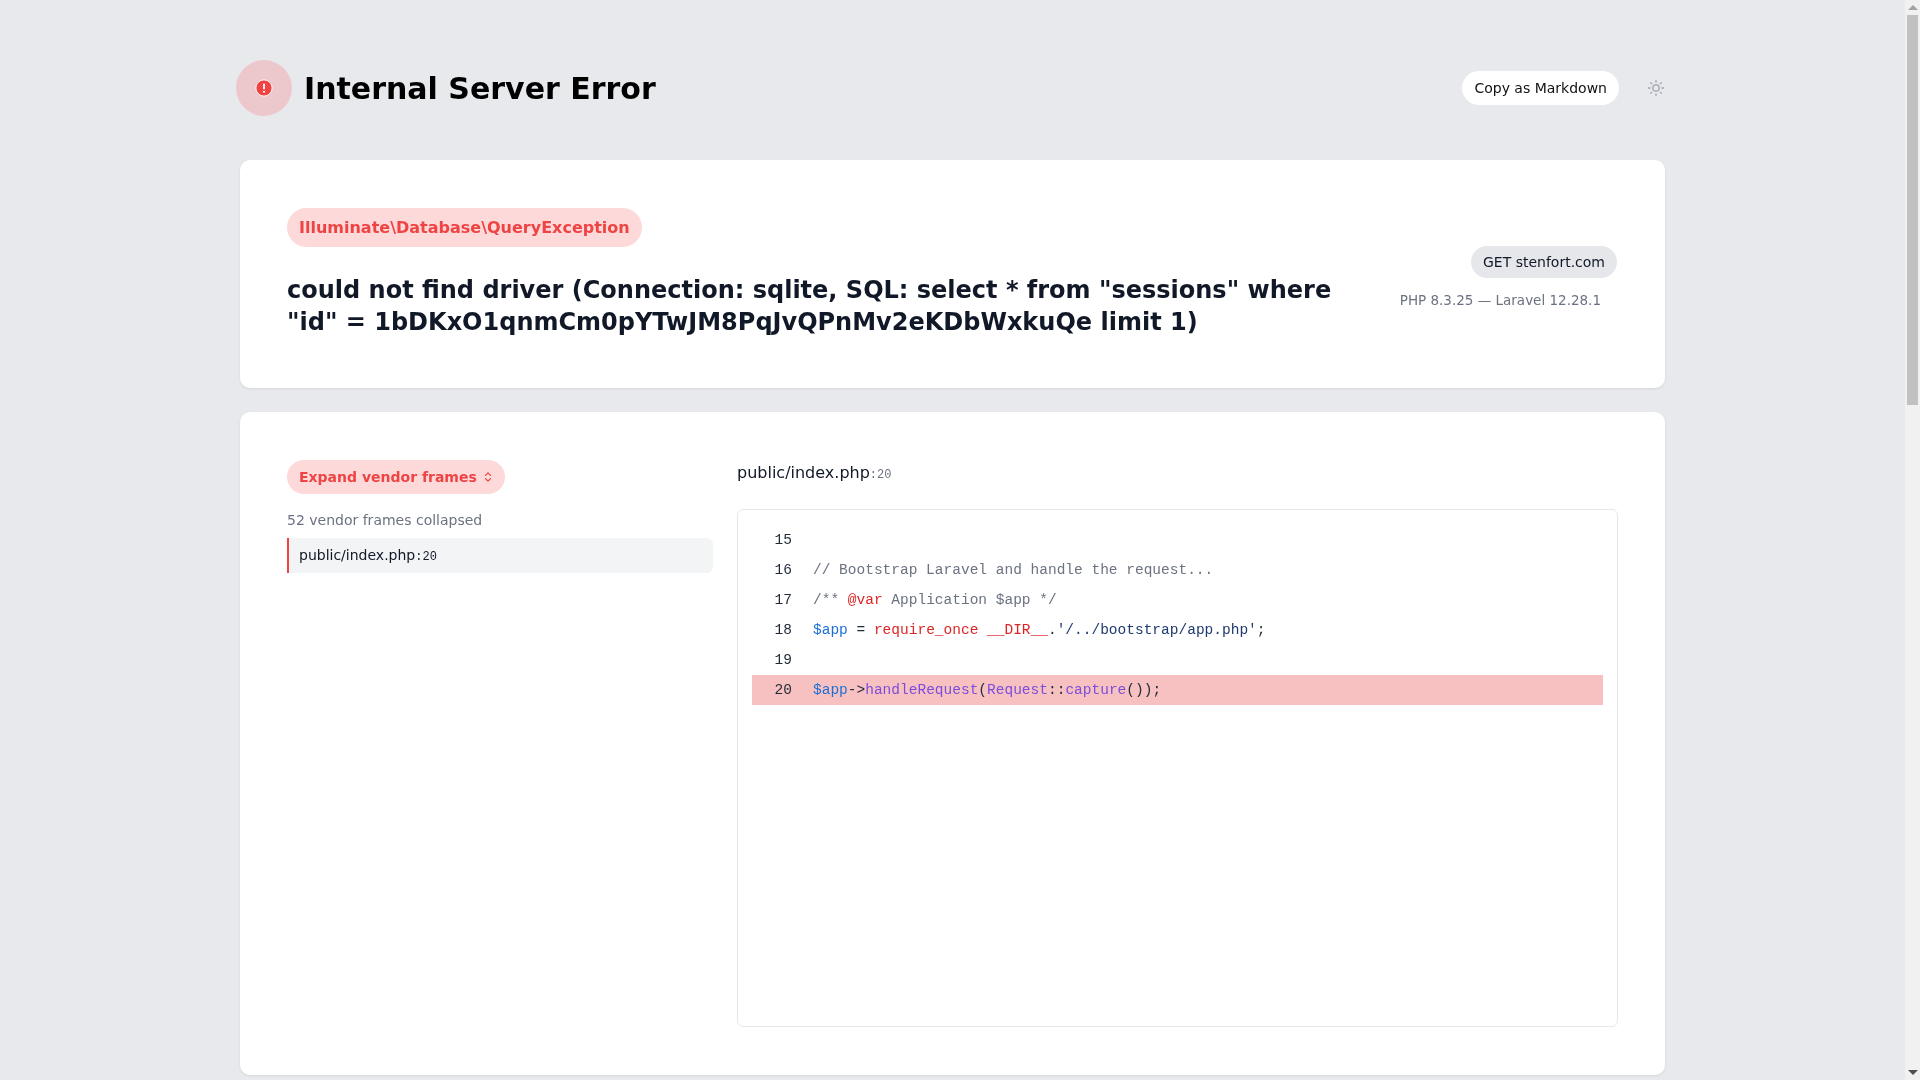  What do you see at coordinates (480, 88) in the screenshot?
I see `page-title: Internal Server Error` at bounding box center [480, 88].